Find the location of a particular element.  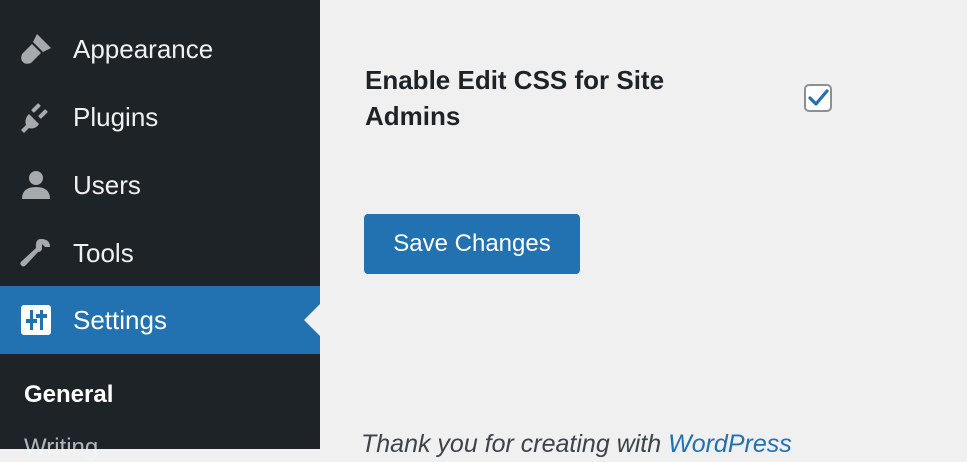

paintbrush-icon is located at coordinates (36, 49).